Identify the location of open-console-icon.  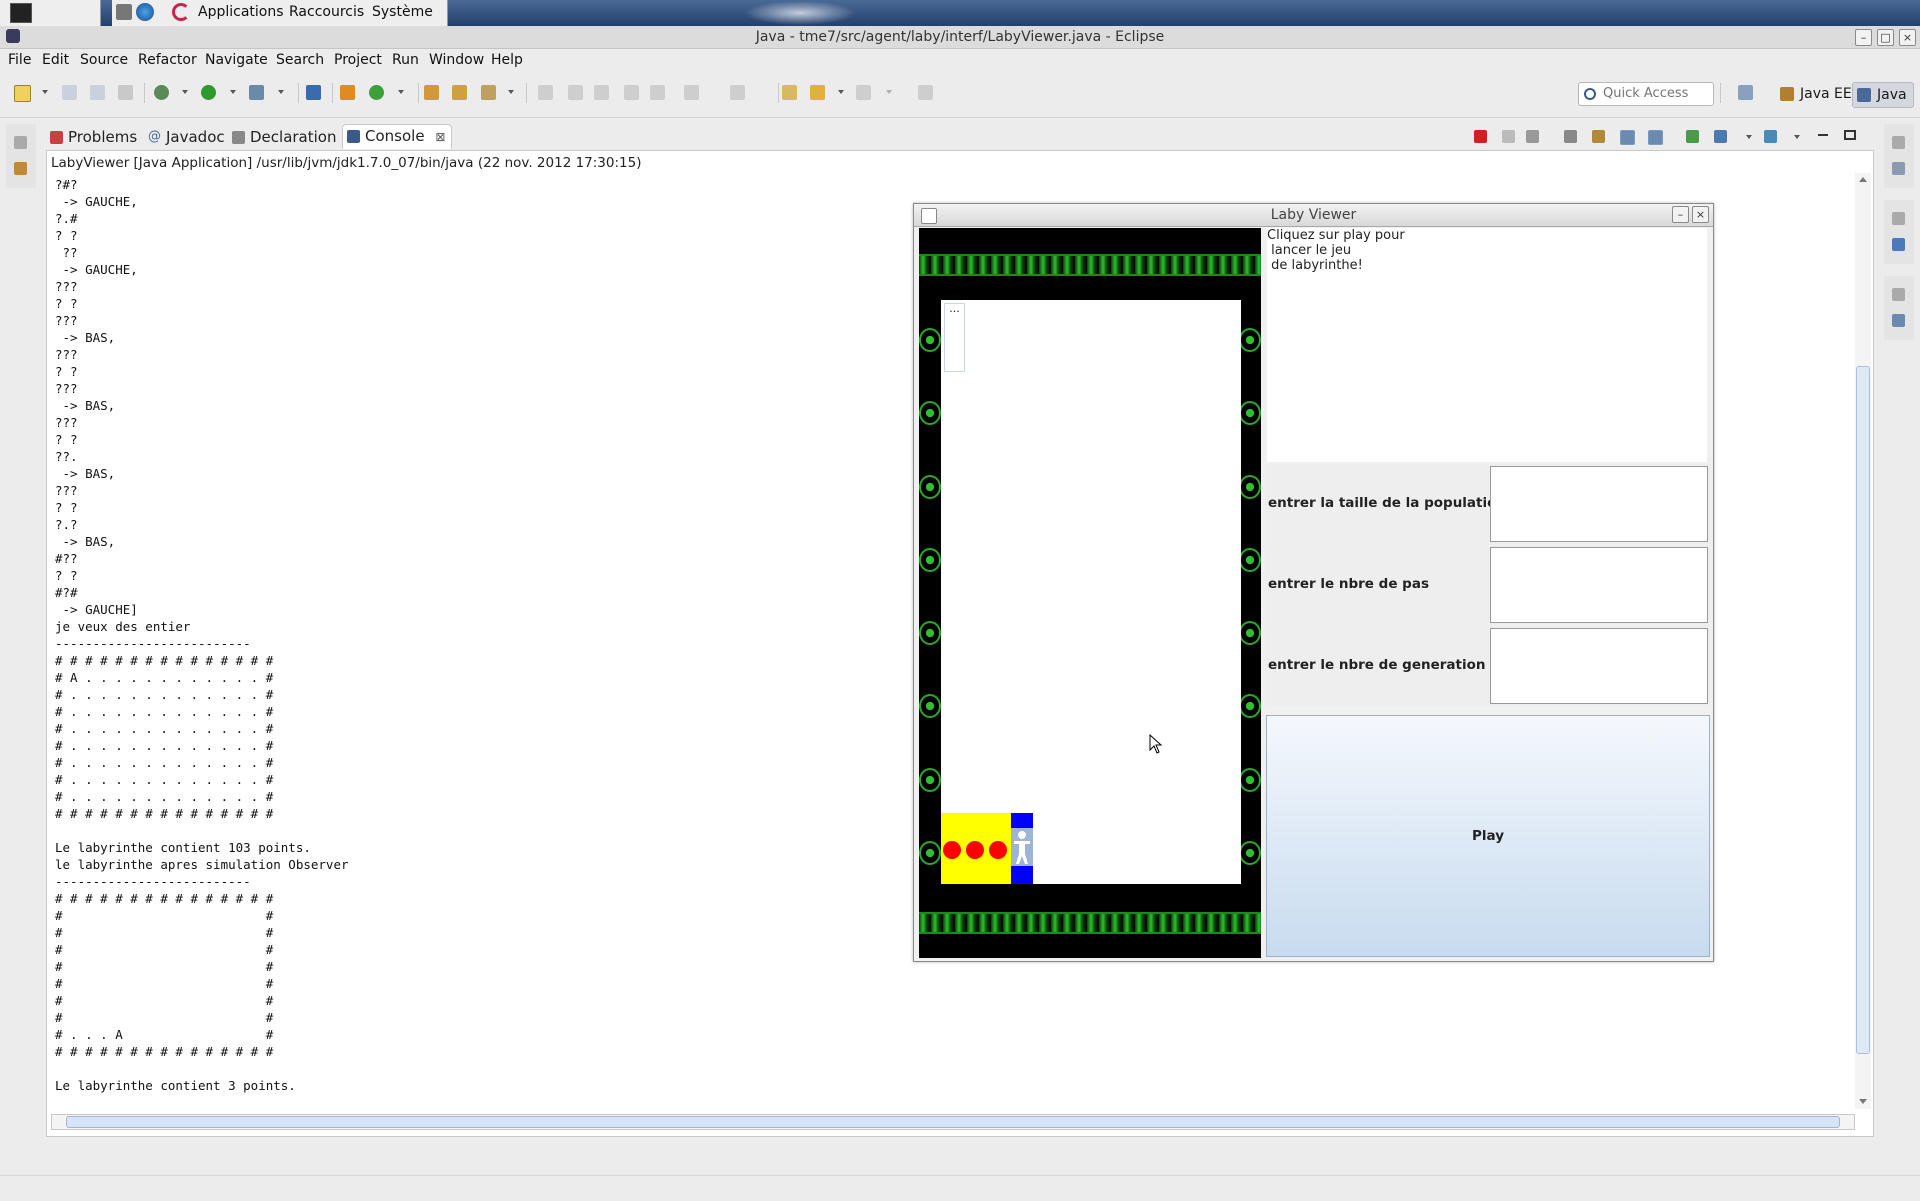
(925, 92).